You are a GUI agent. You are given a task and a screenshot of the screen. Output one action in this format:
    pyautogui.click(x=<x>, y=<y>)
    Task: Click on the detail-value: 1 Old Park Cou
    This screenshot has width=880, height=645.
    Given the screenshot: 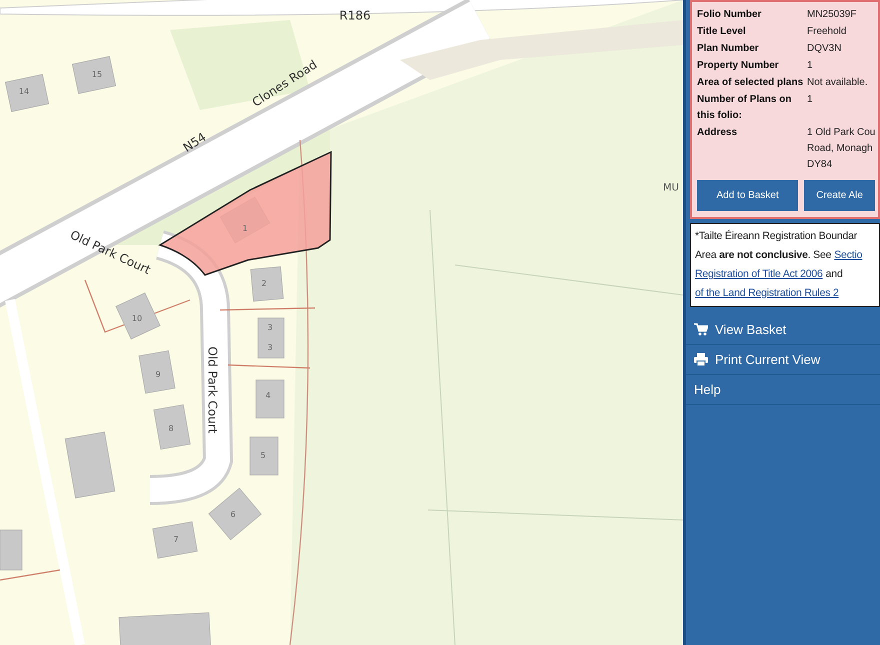 What is the action you would take?
    pyautogui.click(x=841, y=133)
    